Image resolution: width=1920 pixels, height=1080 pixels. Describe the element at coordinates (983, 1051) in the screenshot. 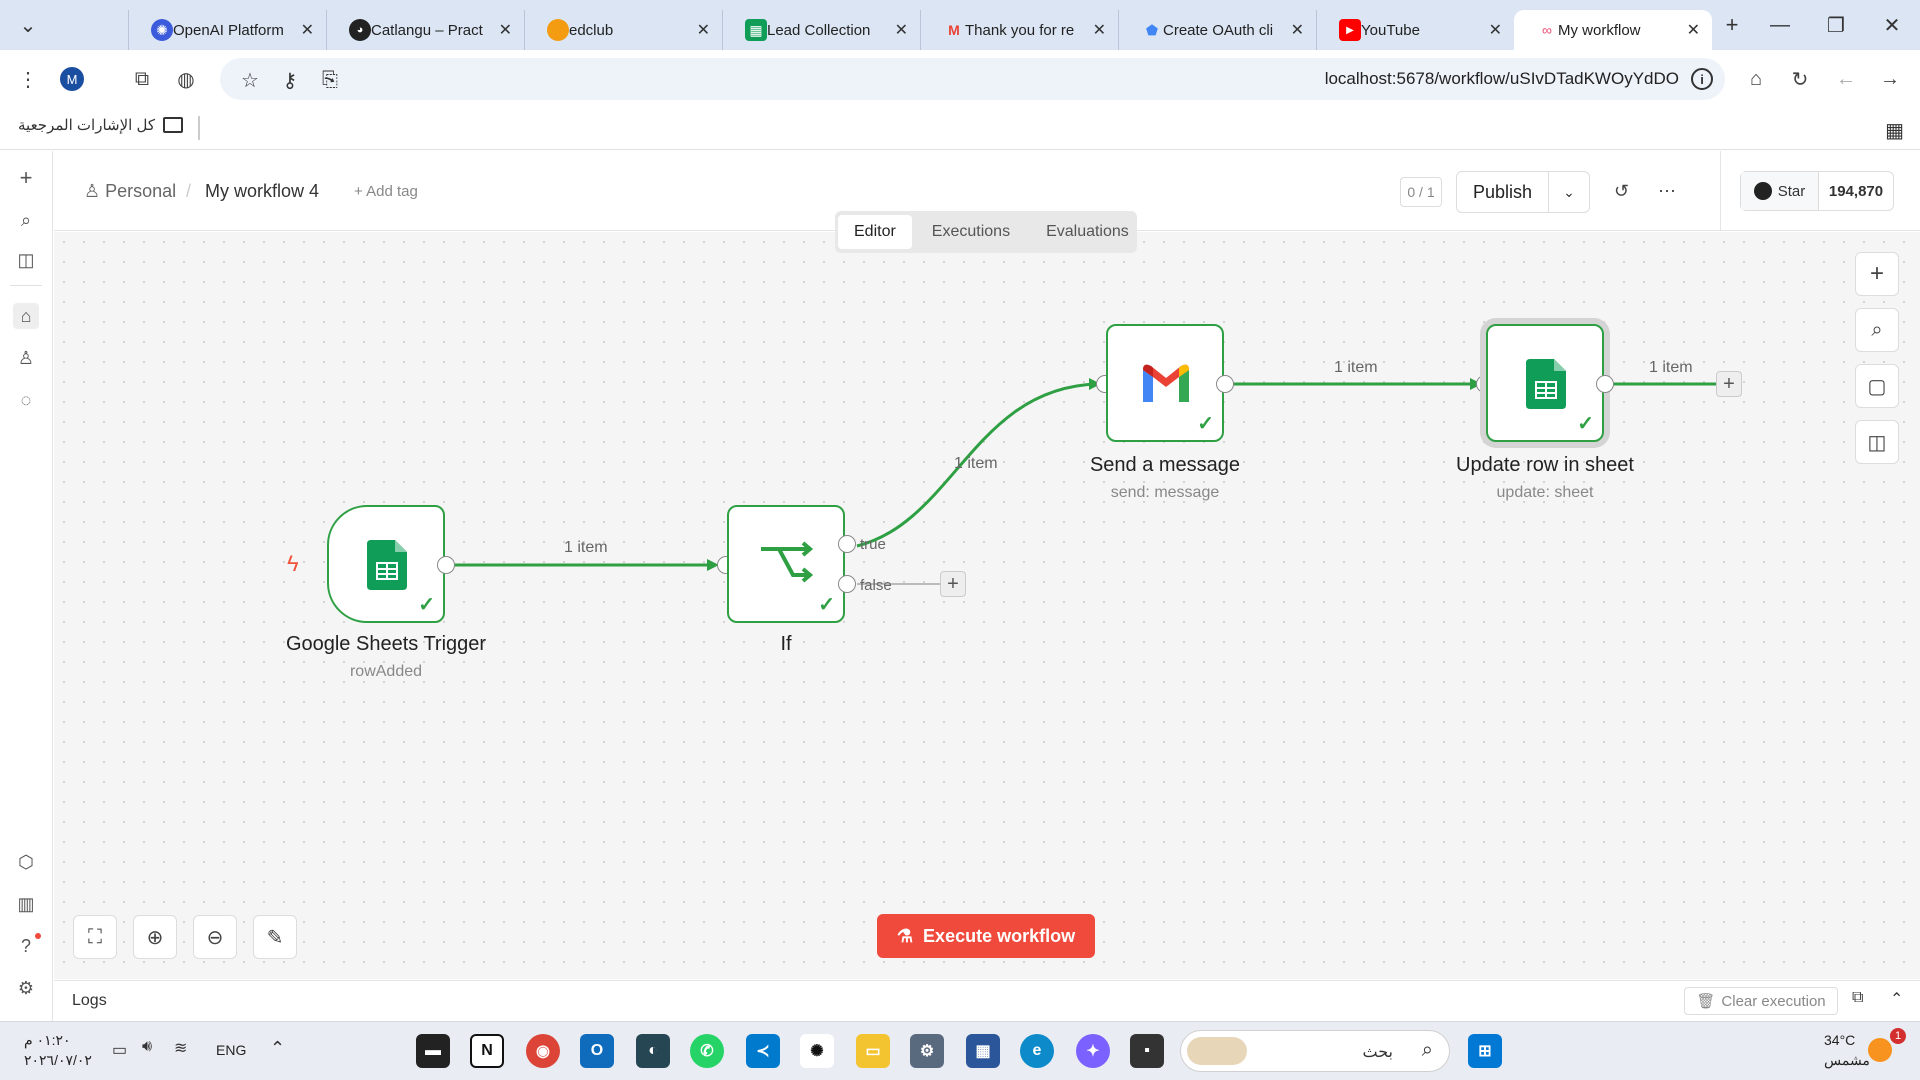

I see `store-app-icon: ▦` at that location.